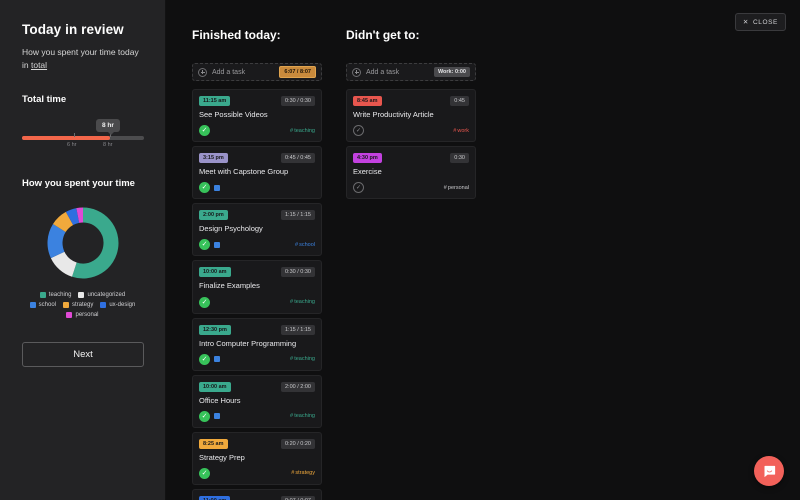 This screenshot has width=800, height=500. I want to click on task-card-footer: ✓ # personal, so click(411, 188).